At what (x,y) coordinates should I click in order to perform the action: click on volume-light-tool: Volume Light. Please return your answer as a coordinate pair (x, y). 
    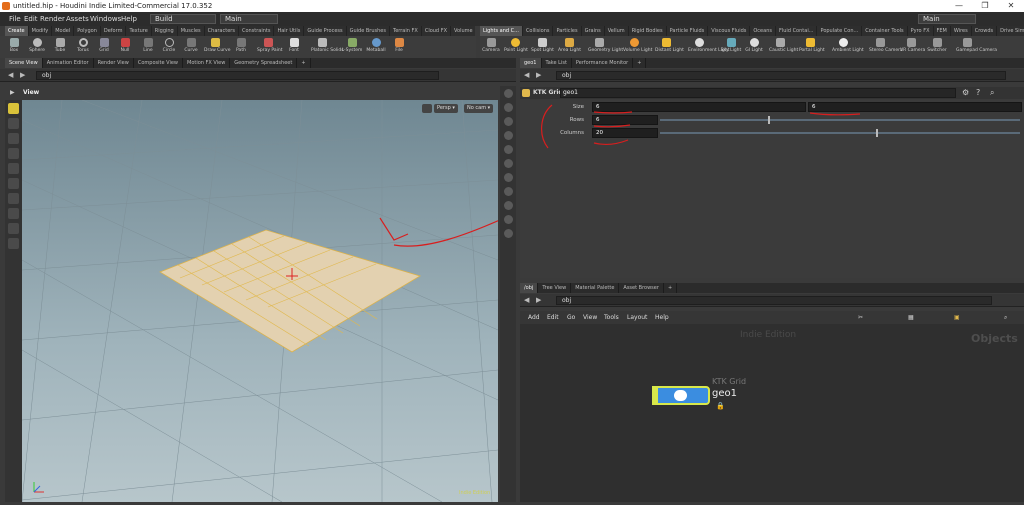
    Looking at the image, I should click on (637, 45).